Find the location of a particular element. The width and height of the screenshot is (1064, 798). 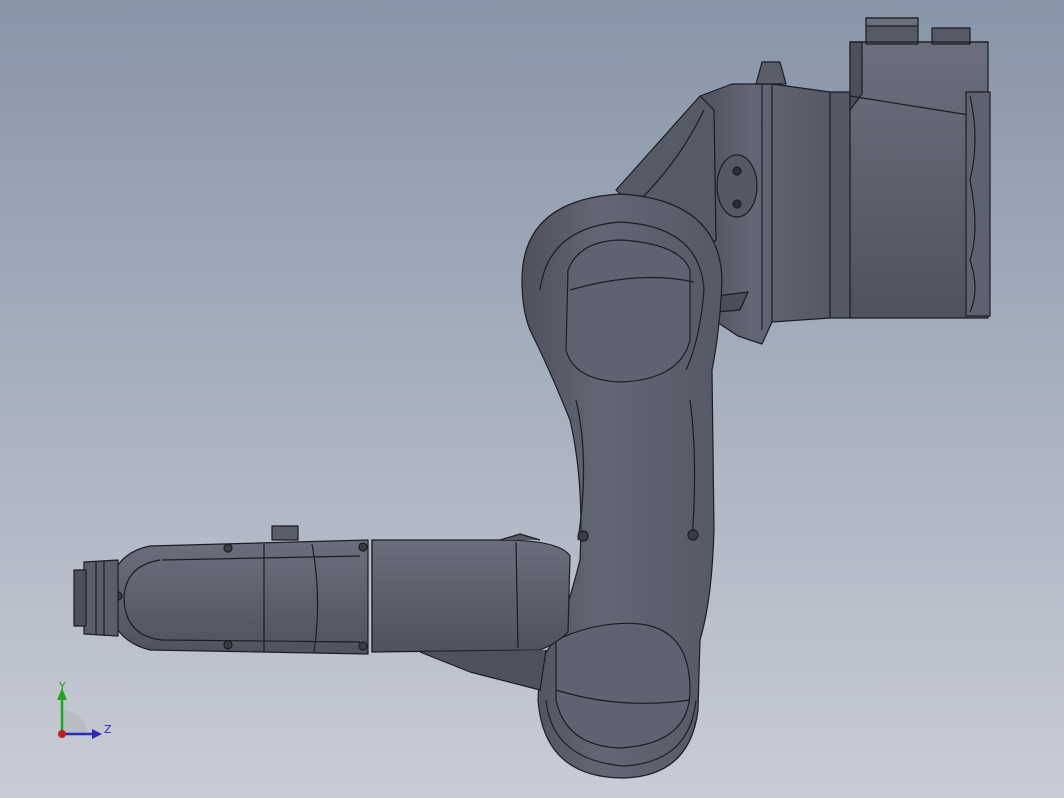

y-axis-label: Y is located at coordinates (62, 686).